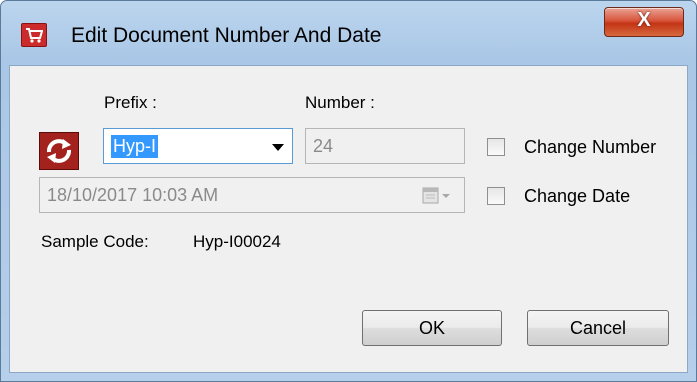  What do you see at coordinates (432, 328) in the screenshot?
I see `ok-button: OK` at bounding box center [432, 328].